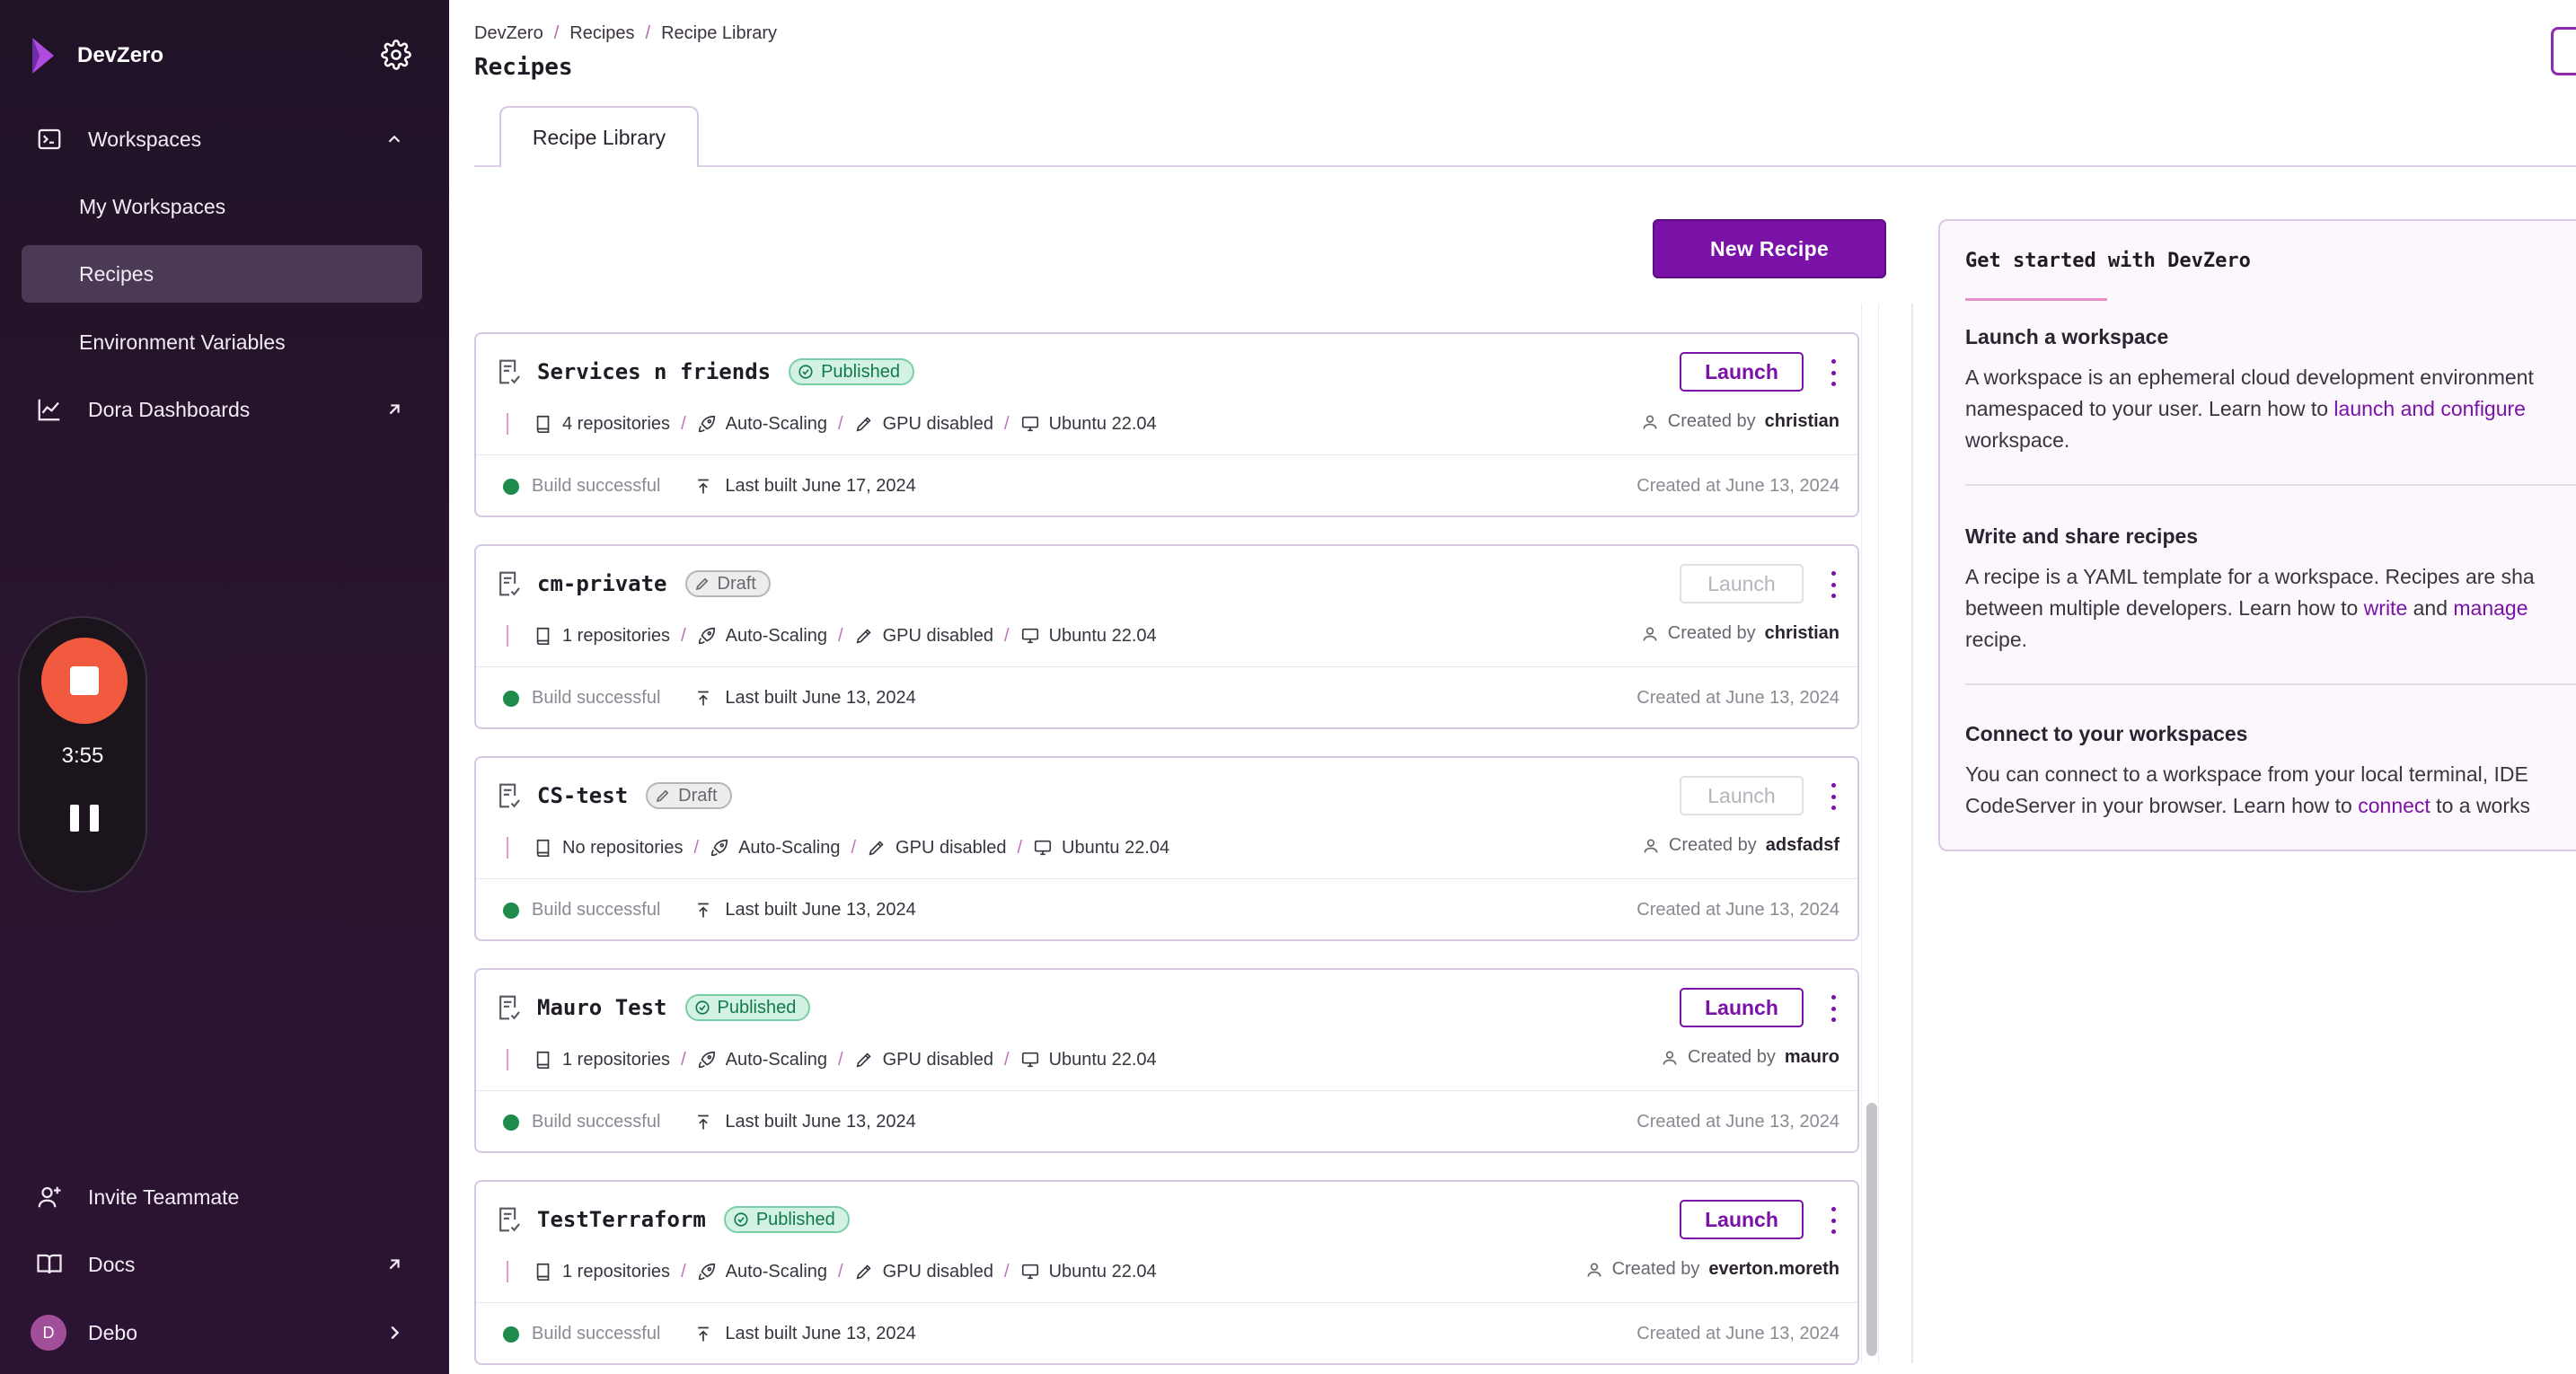 The image size is (2576, 1374). Describe the element at coordinates (84, 681) in the screenshot. I see `stop-recording-button` at that location.